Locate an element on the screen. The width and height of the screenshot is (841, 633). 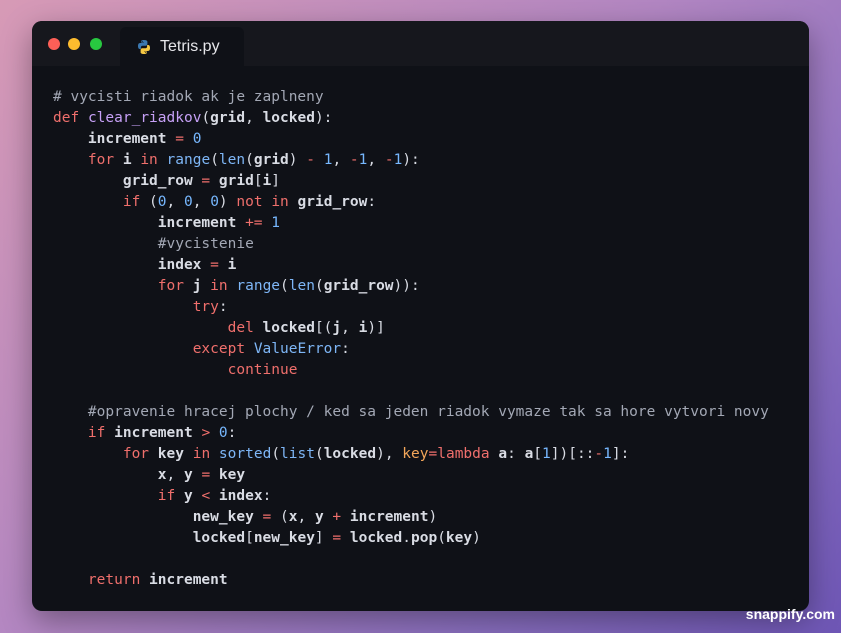
minimize-window-button is located at coordinates (74, 44).